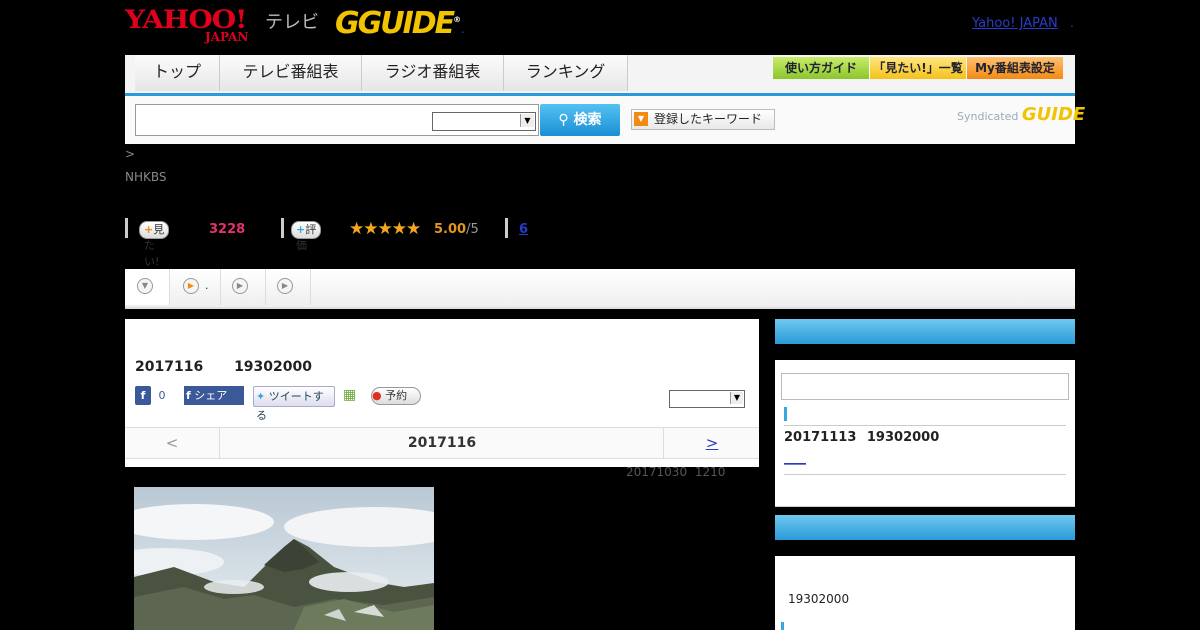 The height and width of the screenshot is (630, 1200). Describe the element at coordinates (130, 154) in the screenshot. I see `breadcrumb: >` at that location.